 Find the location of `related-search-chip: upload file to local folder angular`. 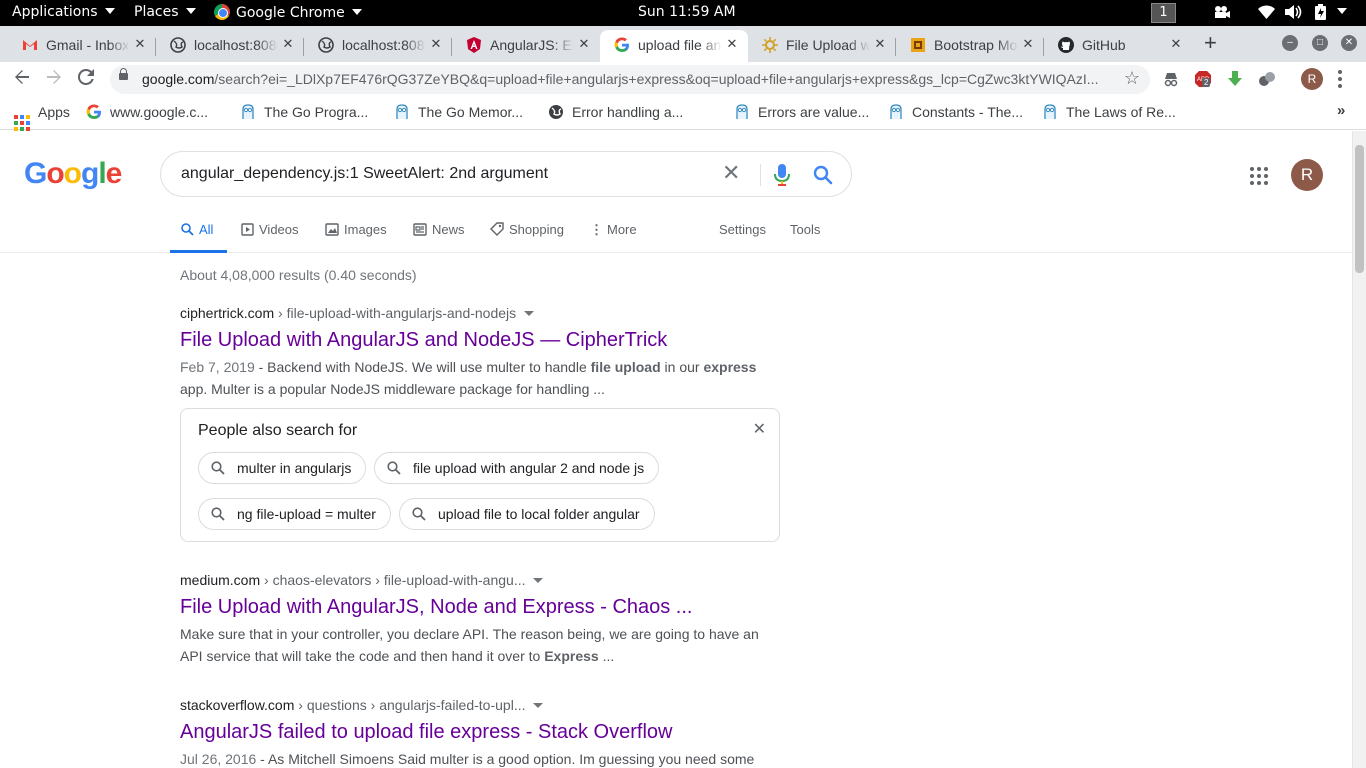

related-search-chip: upload file to local folder angular is located at coordinates (527, 514).